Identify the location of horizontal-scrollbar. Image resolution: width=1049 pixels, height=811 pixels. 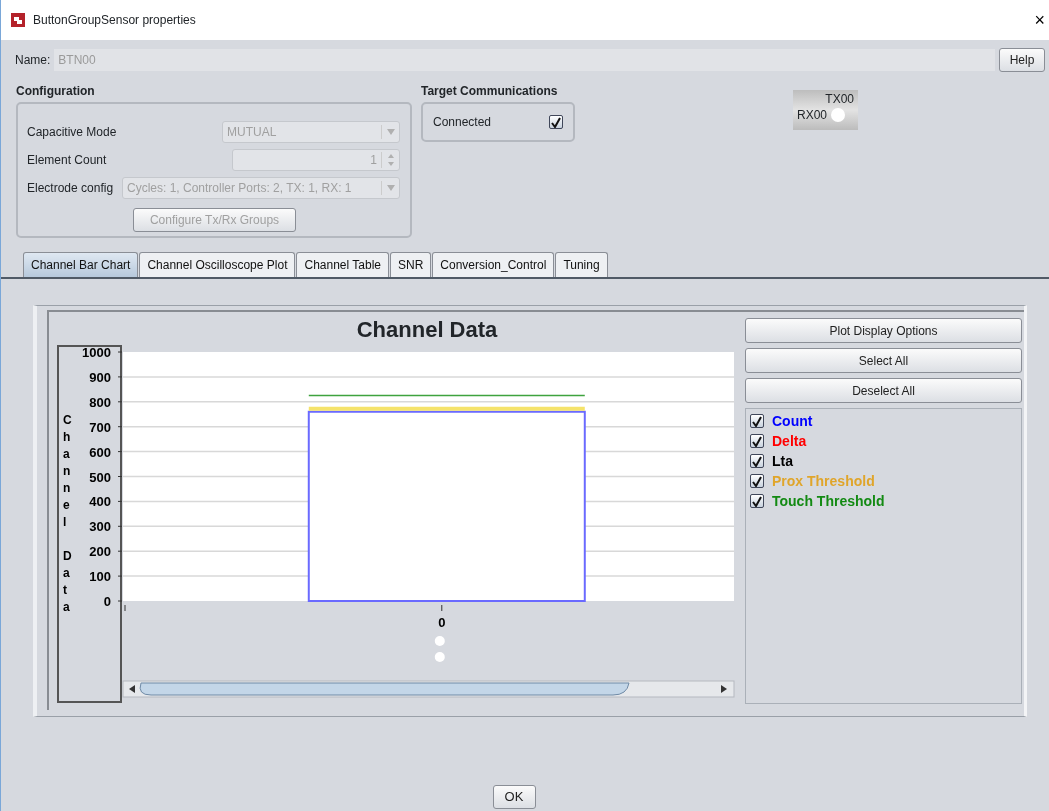
(428, 689).